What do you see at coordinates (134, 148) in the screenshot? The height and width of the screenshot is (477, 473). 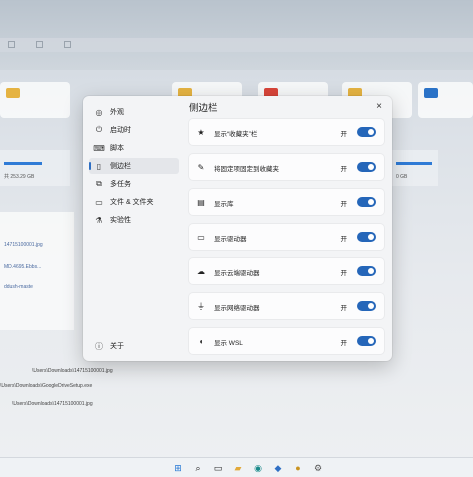 I see `nav-item-scripts: ⌨ 脚本` at bounding box center [134, 148].